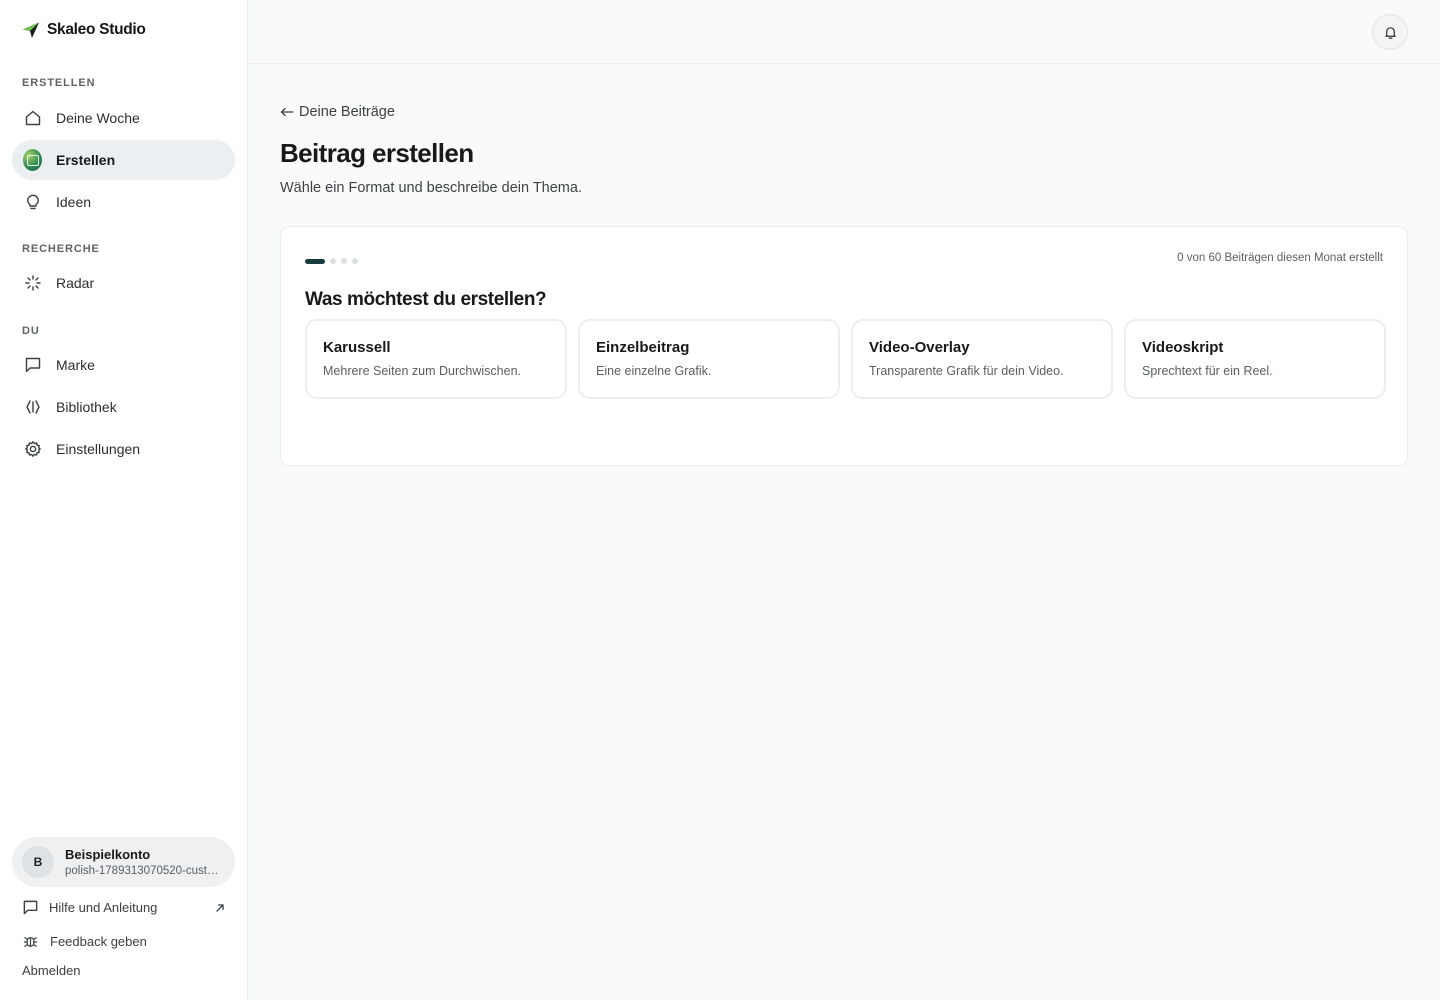  Describe the element at coordinates (643, 347) in the screenshot. I see `format-title: Einzelbeitrag` at that location.